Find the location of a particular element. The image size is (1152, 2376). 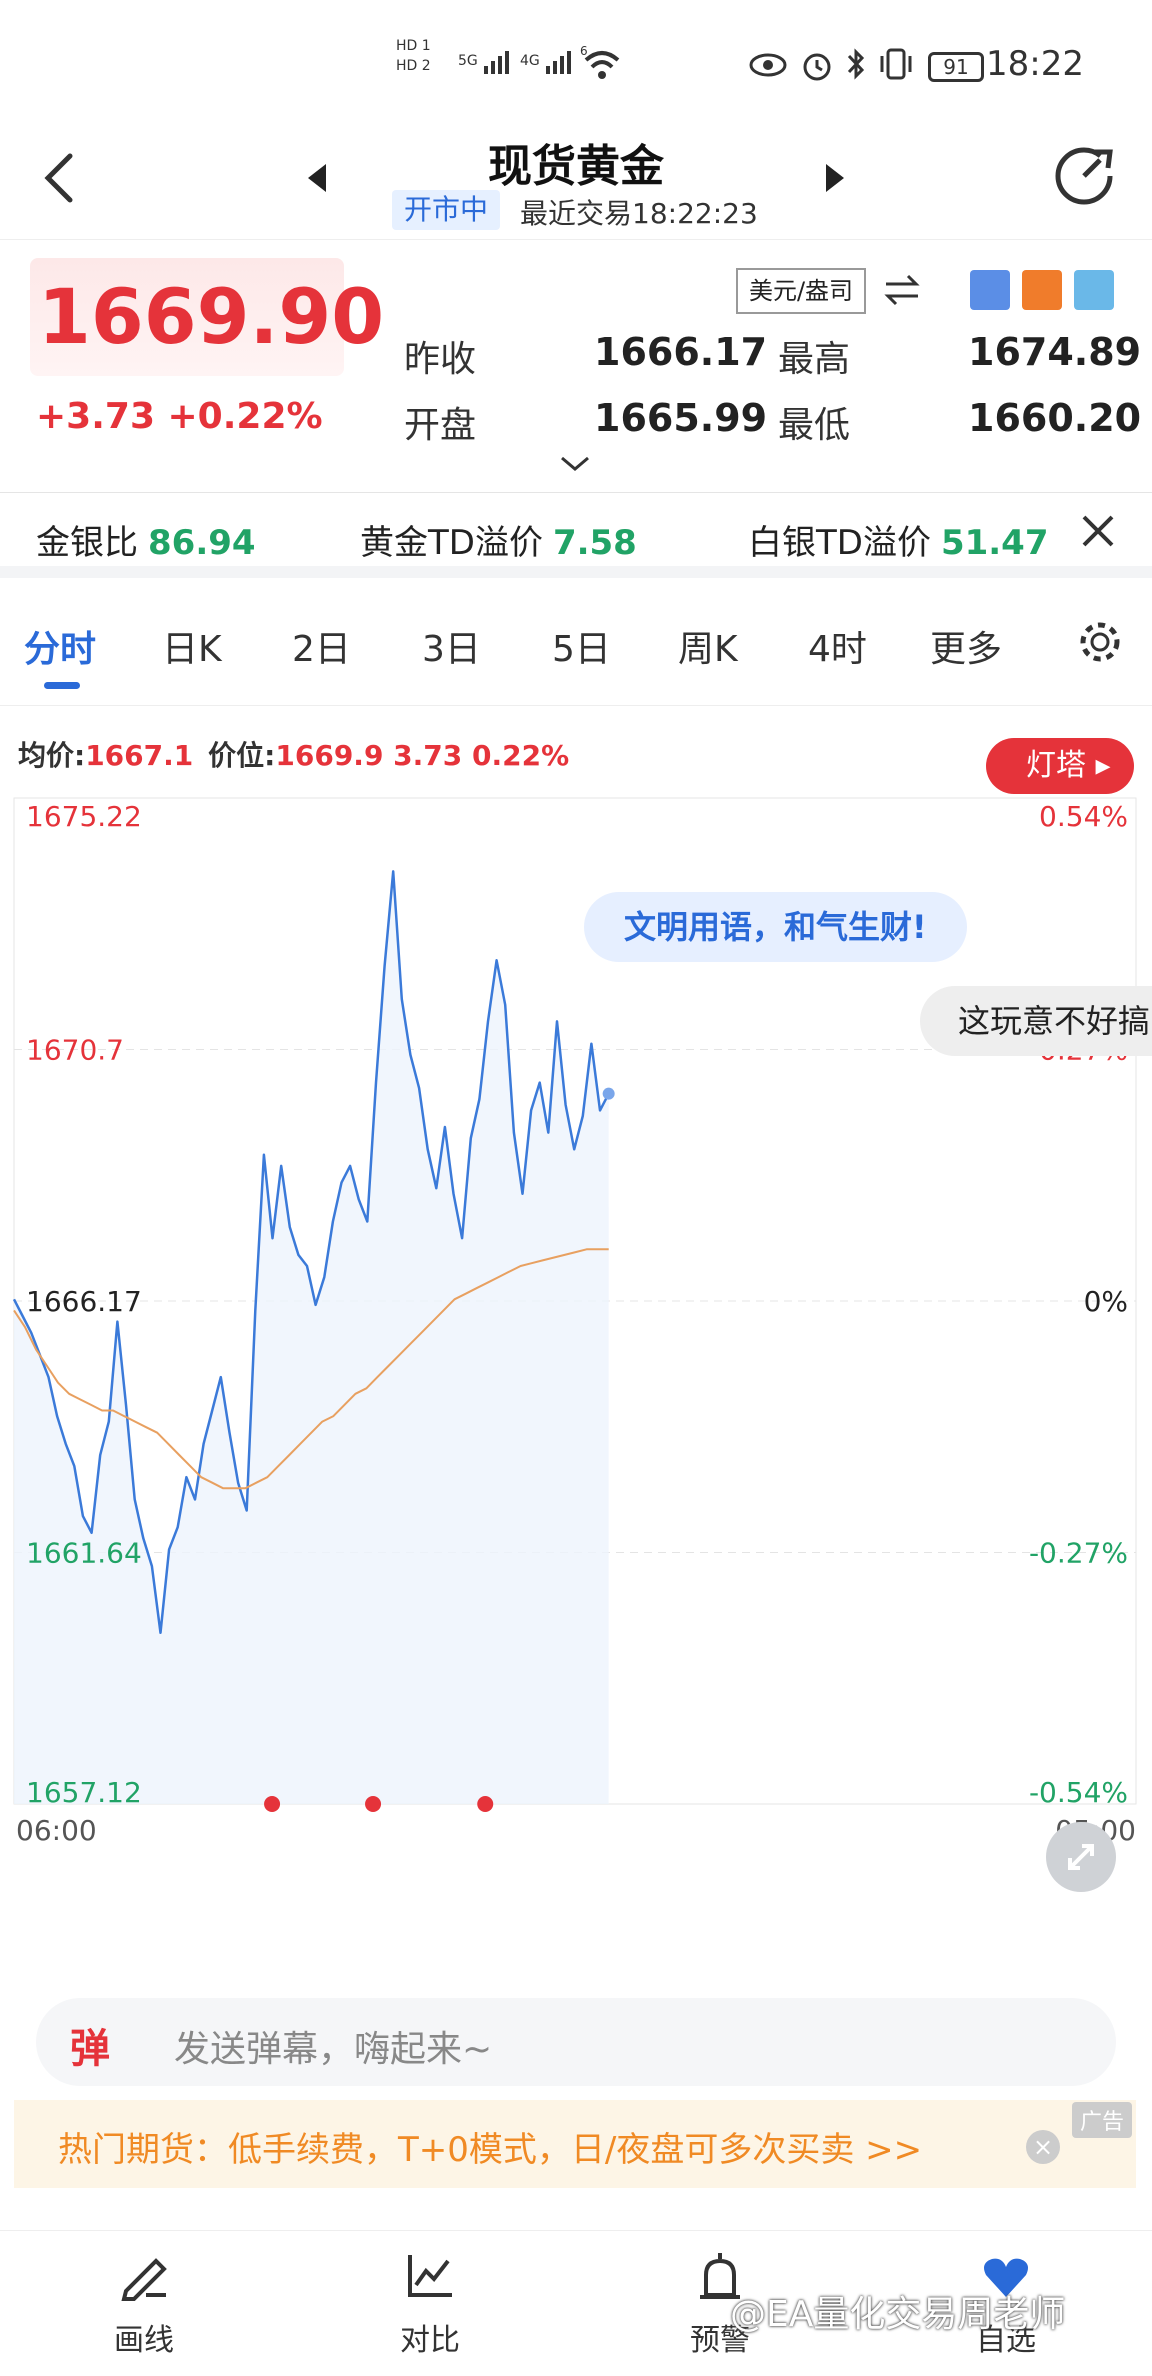

battery-icon: 91 is located at coordinates (956, 67).